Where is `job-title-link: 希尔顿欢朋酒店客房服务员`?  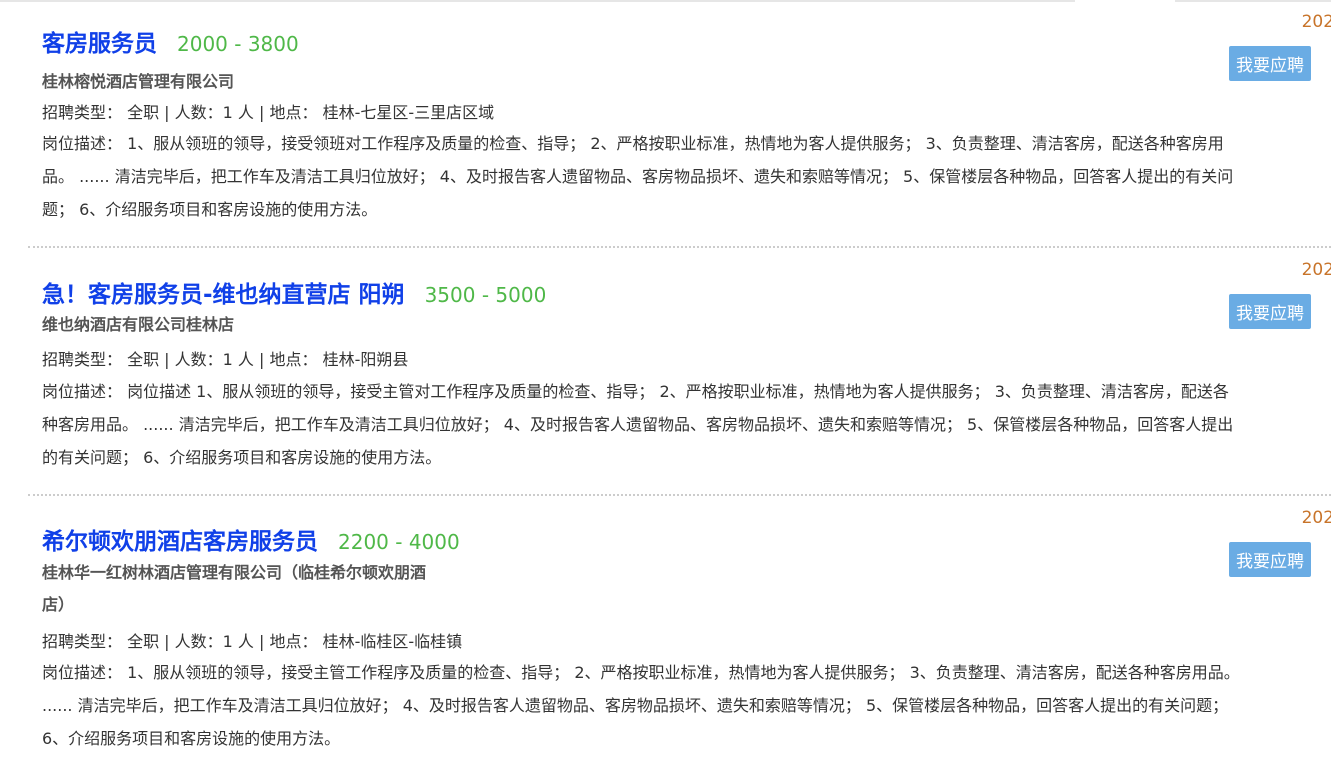 job-title-link: 希尔顿欢朋酒店客房服务员 is located at coordinates (180, 542).